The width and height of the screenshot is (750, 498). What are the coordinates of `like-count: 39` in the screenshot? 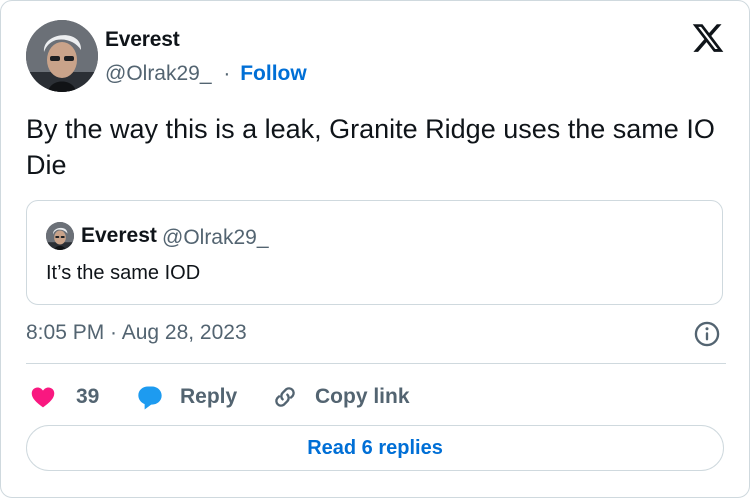 It's located at (88, 396).